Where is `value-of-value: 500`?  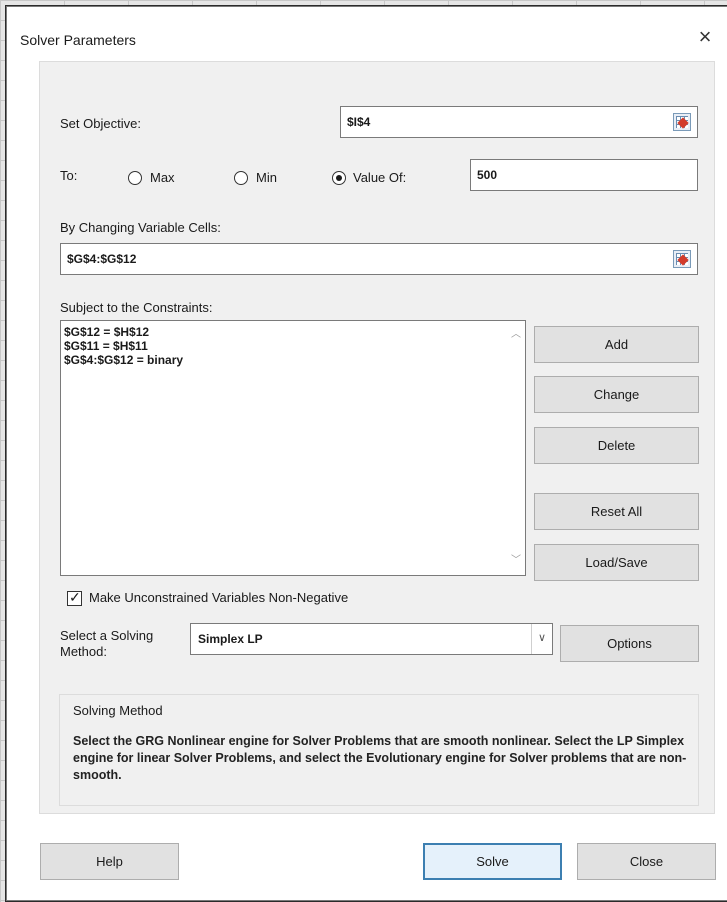
value-of-value: 500 is located at coordinates (487, 175).